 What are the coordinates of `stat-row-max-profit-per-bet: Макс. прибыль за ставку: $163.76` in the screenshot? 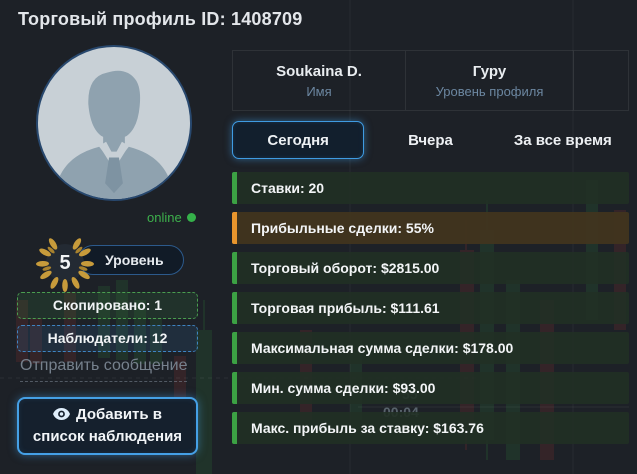 It's located at (430, 428).